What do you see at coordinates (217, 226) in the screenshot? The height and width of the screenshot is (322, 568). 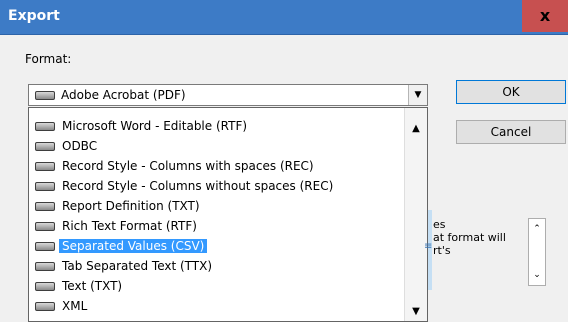 I see `list-item: Rich Text Format (RTF)` at bounding box center [217, 226].